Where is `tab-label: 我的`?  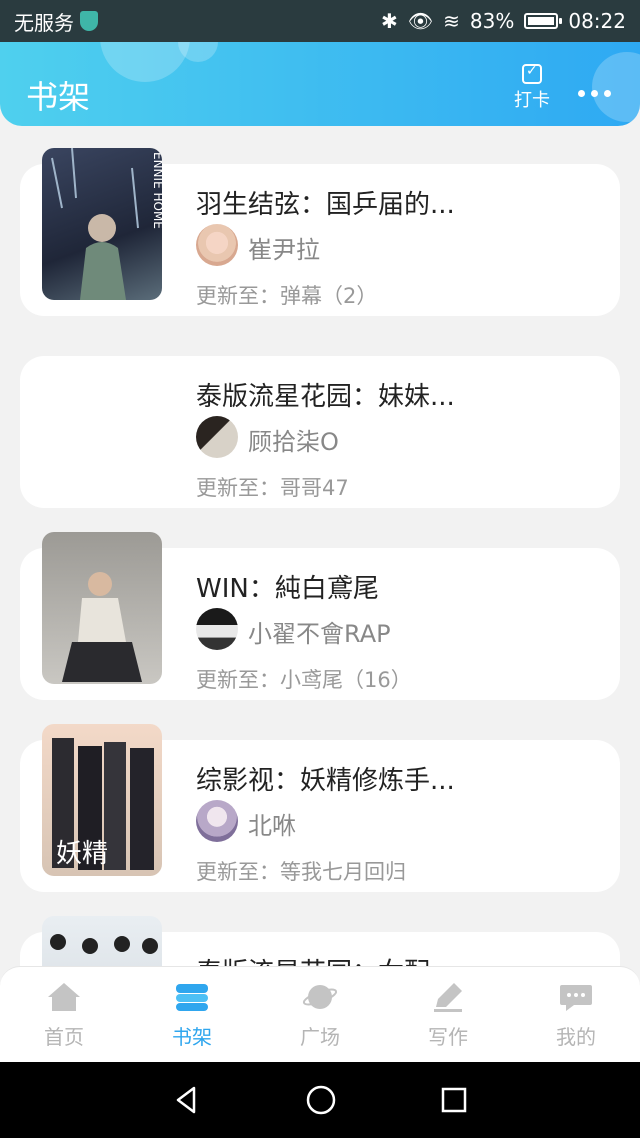
tab-label: 我的 is located at coordinates (576, 1037).